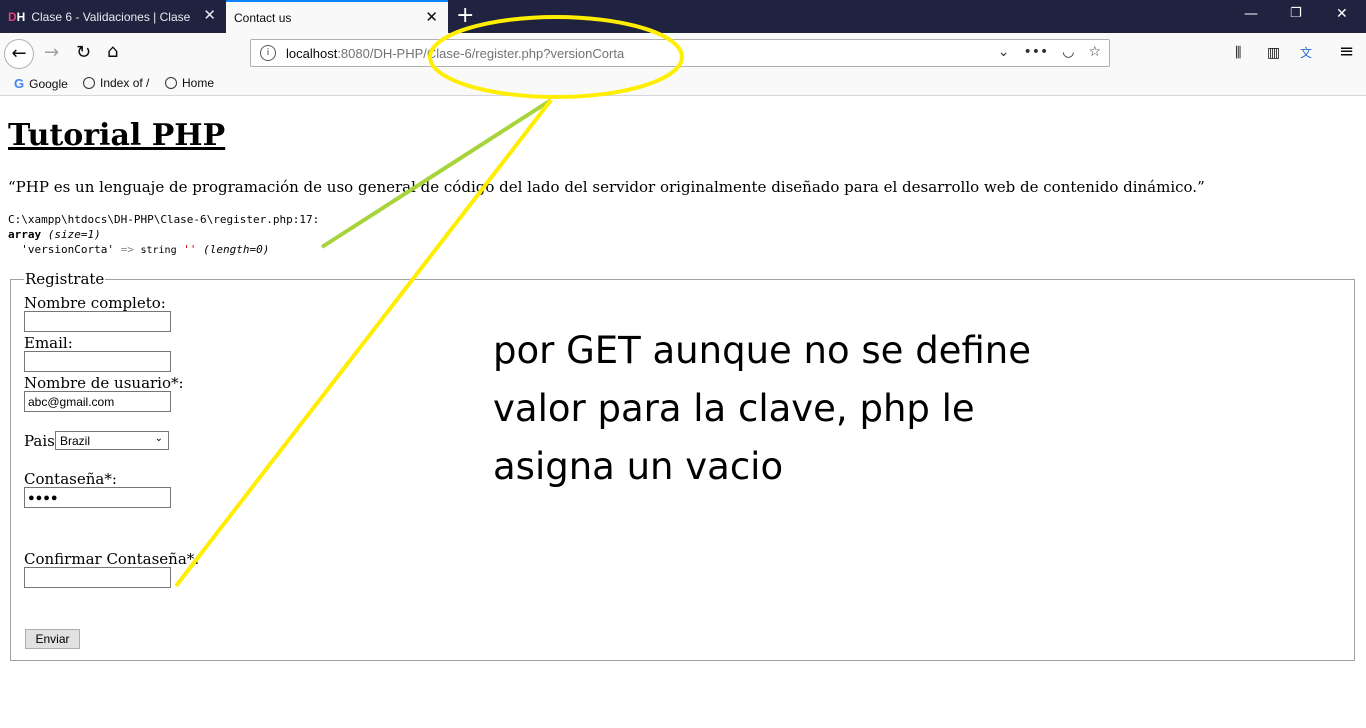 This screenshot has height=728, width=1366. I want to click on username-label: Nombre de usuario*:, so click(104, 383).